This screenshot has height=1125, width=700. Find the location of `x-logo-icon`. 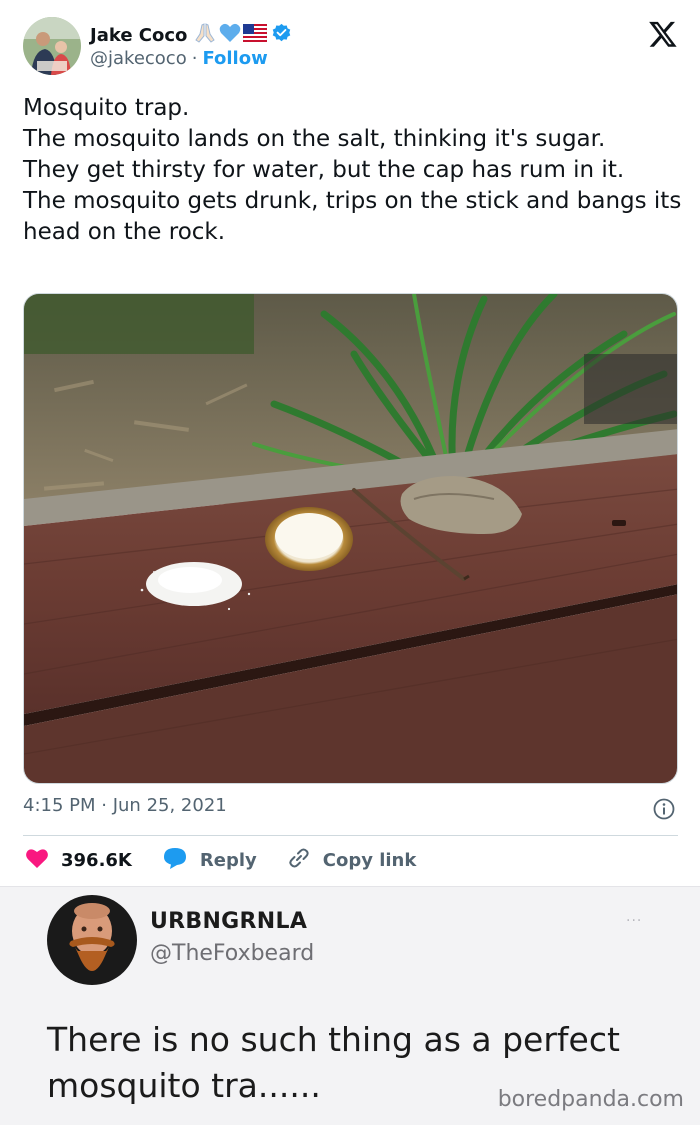

x-logo-icon is located at coordinates (663, 34).